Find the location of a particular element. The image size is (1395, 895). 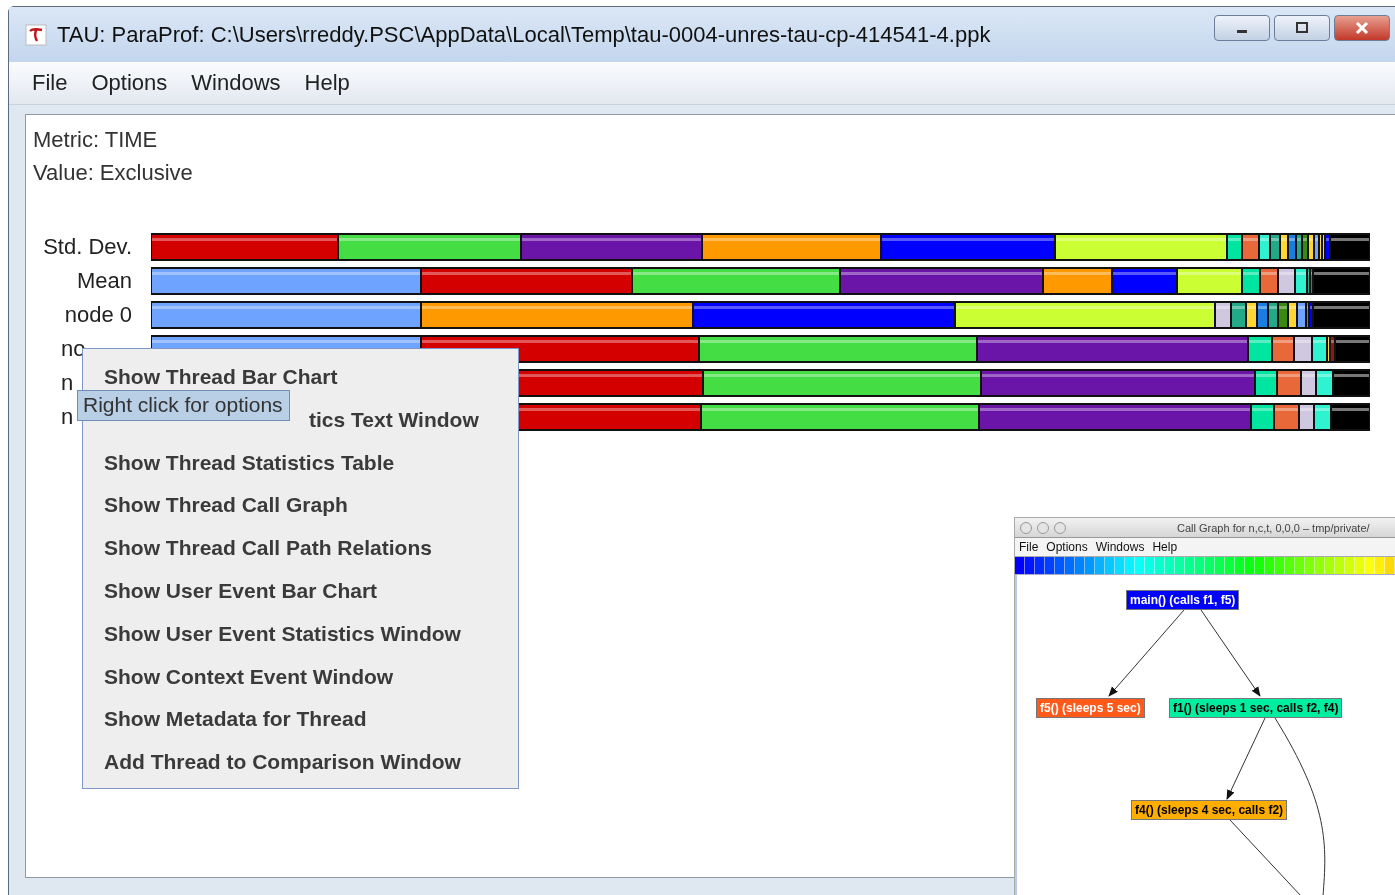

context-menu-item: Show Thread Statistics Table is located at coordinates (249, 467).